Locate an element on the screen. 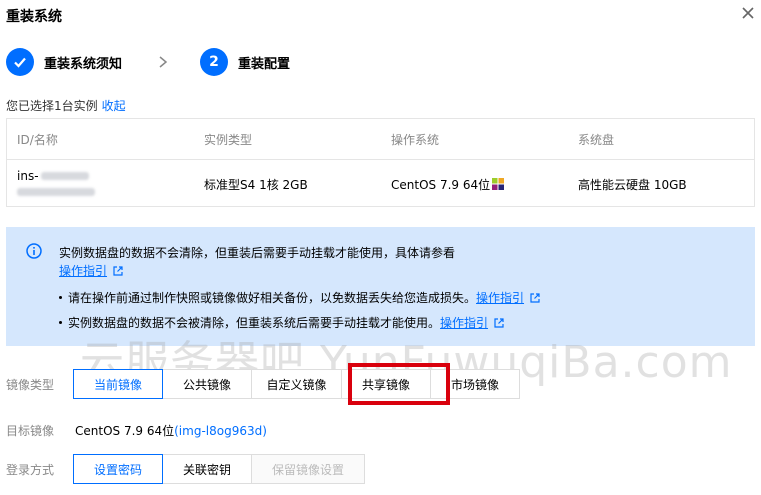  option-custom-image: 自定义镜像 is located at coordinates (296, 384).